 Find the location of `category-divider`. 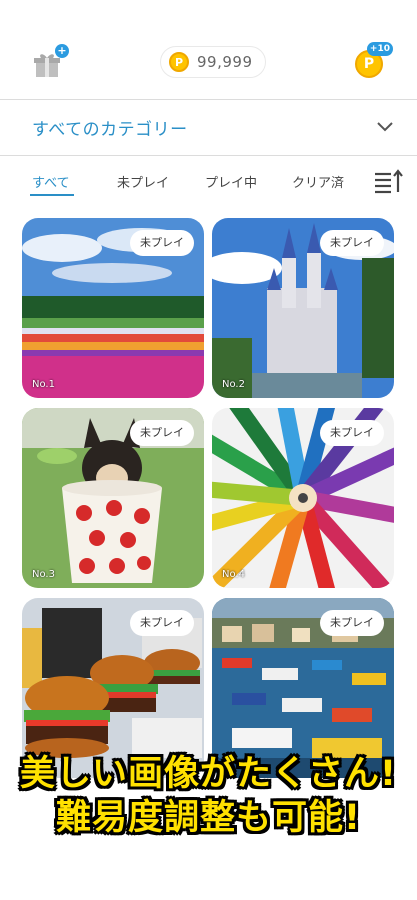

category-divider is located at coordinates (208, 155).